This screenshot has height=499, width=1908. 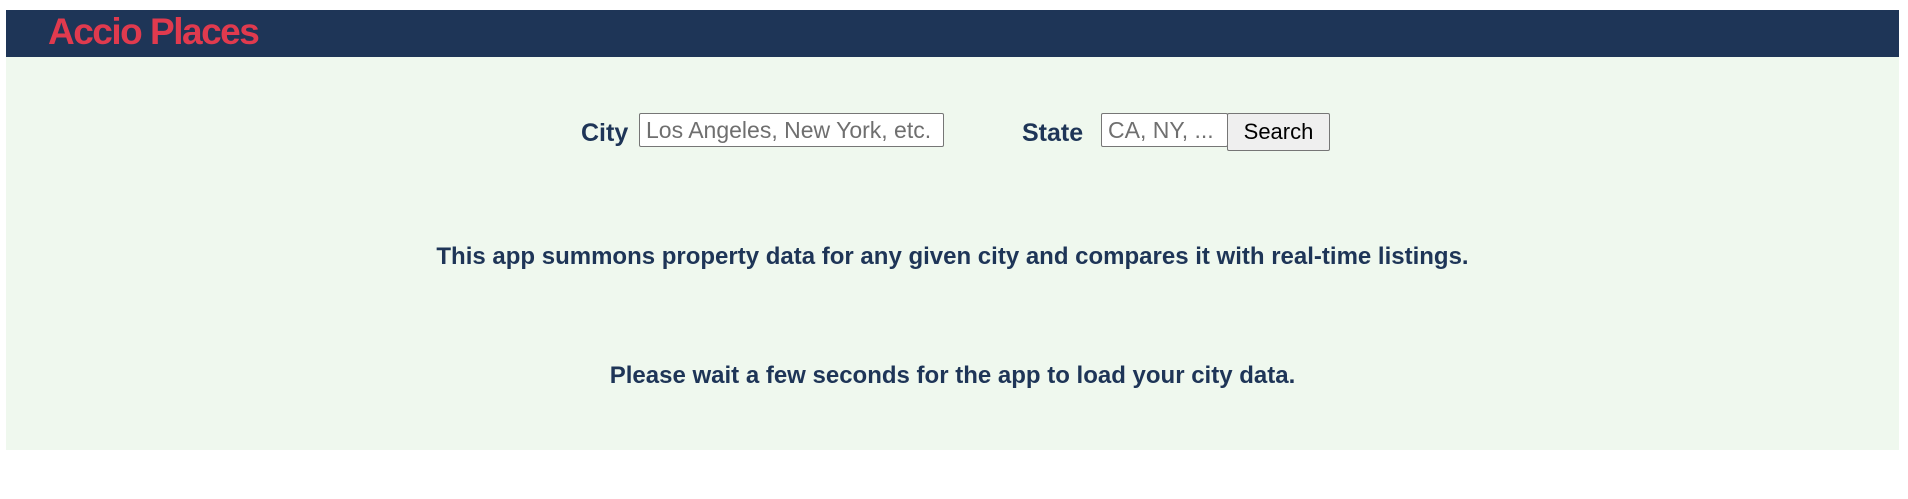 What do you see at coordinates (1053, 133) in the screenshot?
I see `state-label: State` at bounding box center [1053, 133].